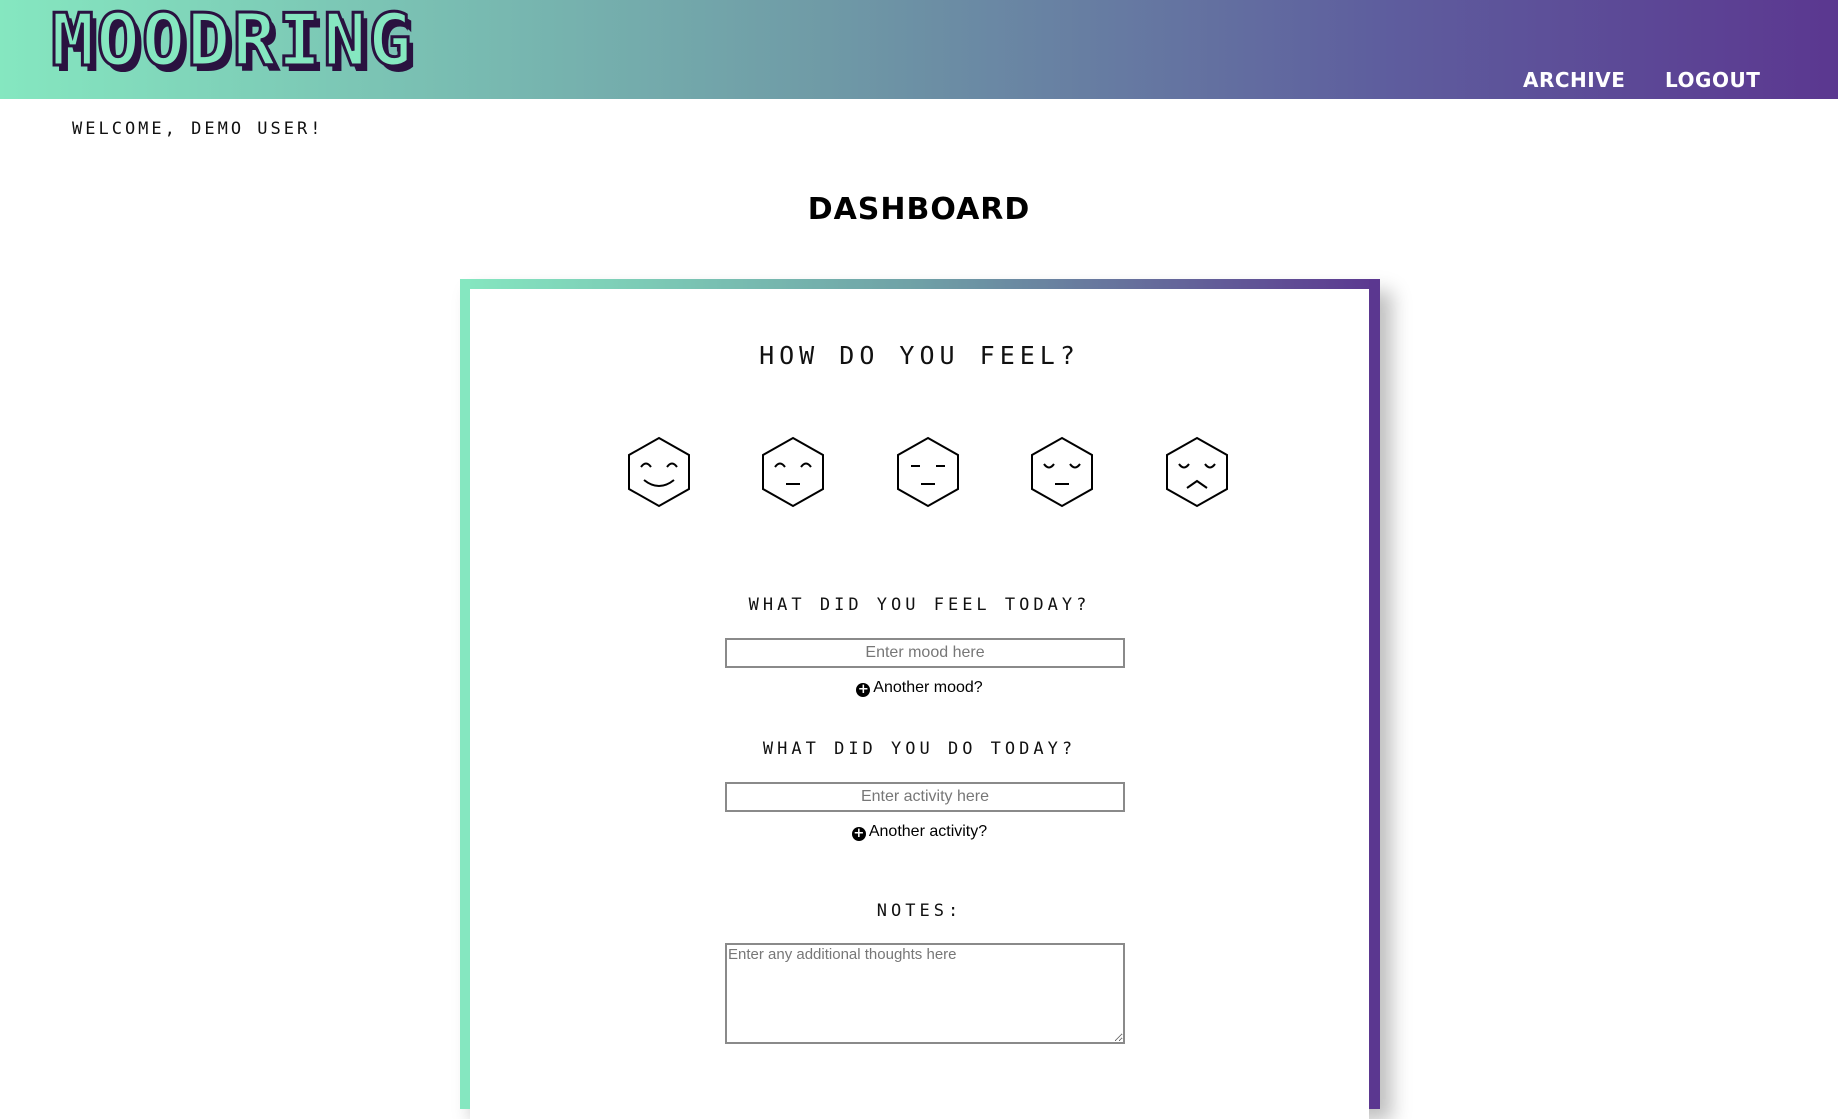  What do you see at coordinates (1197, 472) in the screenshot?
I see `very-sad-icon` at bounding box center [1197, 472].